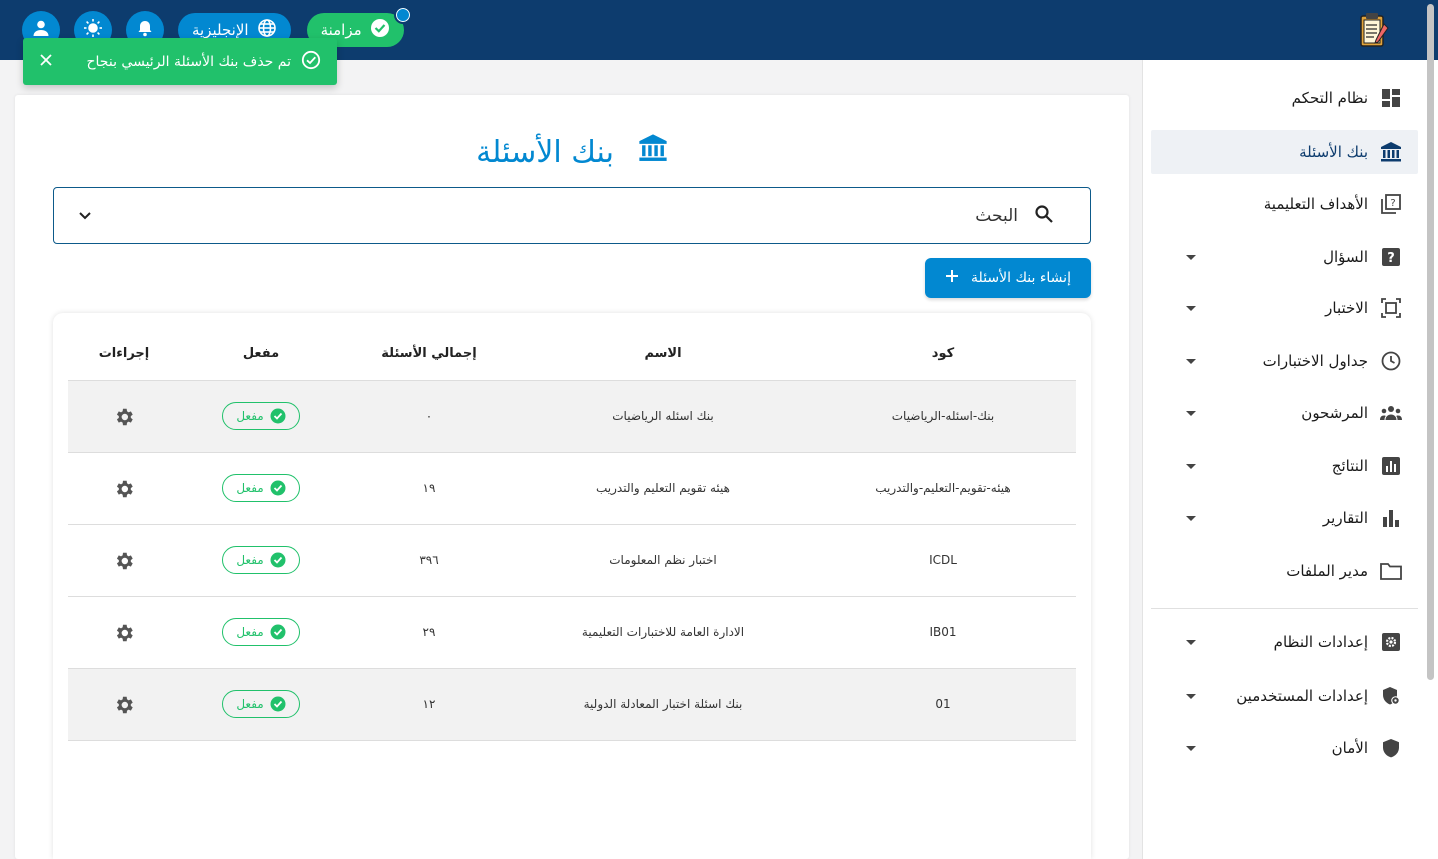  What do you see at coordinates (1290, 361) in the screenshot?
I see `sidebar-item-exam-schedules: جداول الاختبارات` at bounding box center [1290, 361].